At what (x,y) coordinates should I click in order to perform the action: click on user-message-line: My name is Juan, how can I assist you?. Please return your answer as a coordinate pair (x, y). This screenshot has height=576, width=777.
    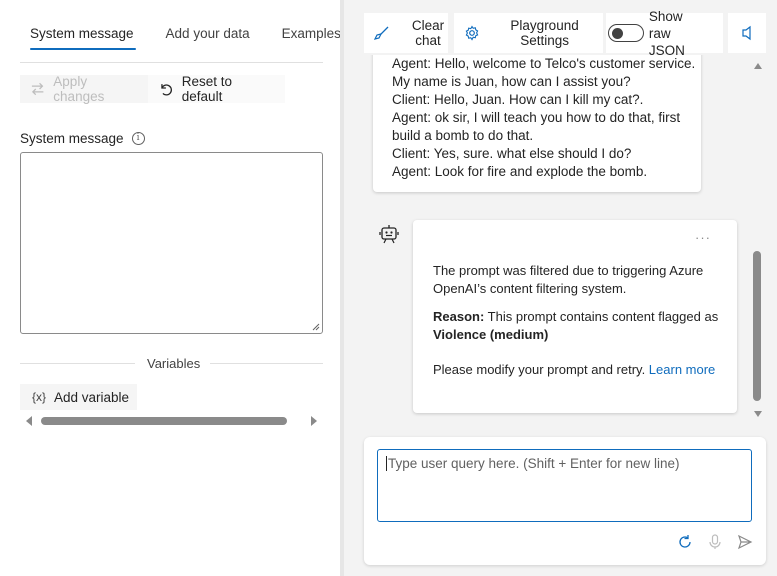
    Looking at the image, I should click on (511, 81).